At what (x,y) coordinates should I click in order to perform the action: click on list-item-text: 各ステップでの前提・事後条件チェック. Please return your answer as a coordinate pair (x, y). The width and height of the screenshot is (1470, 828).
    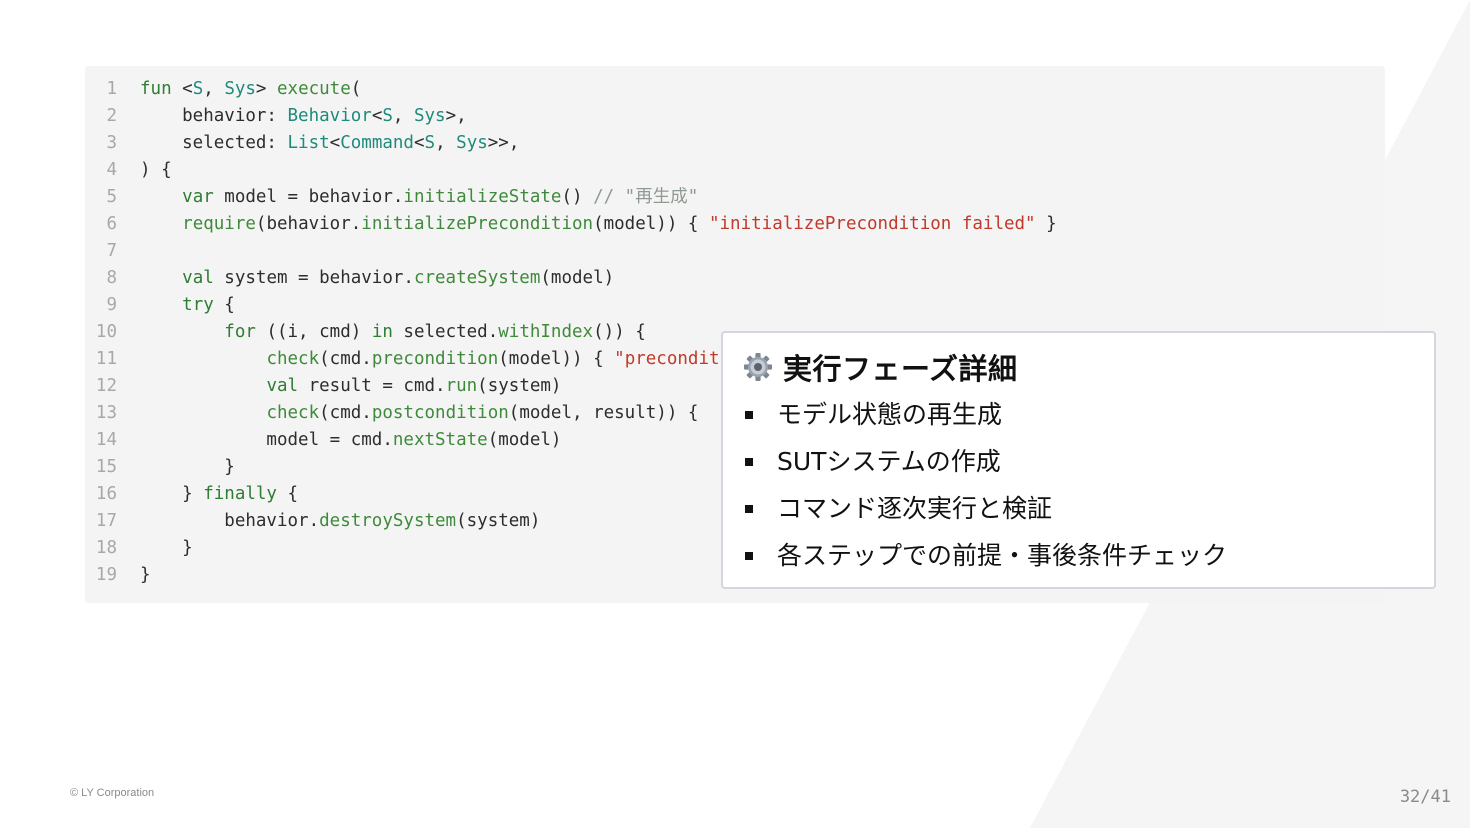
    Looking at the image, I should click on (1002, 555).